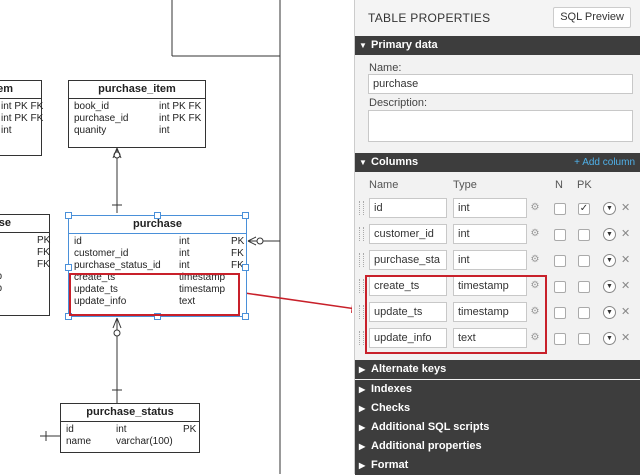 The image size is (640, 475). Describe the element at coordinates (385, 68) in the screenshot. I see `name-label: Name:` at that location.